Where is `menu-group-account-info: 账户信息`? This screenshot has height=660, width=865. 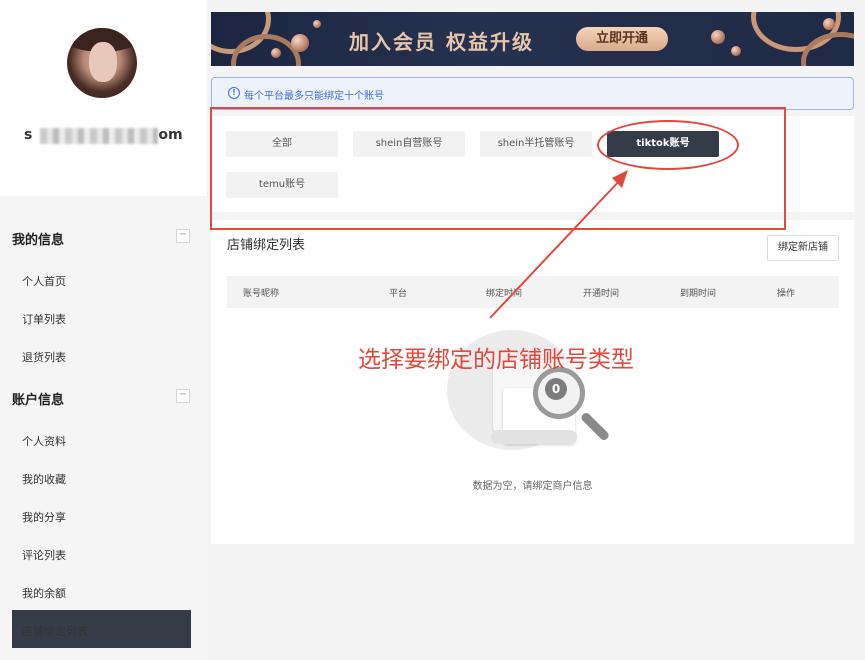 menu-group-account-info: 账户信息 is located at coordinates (38, 398).